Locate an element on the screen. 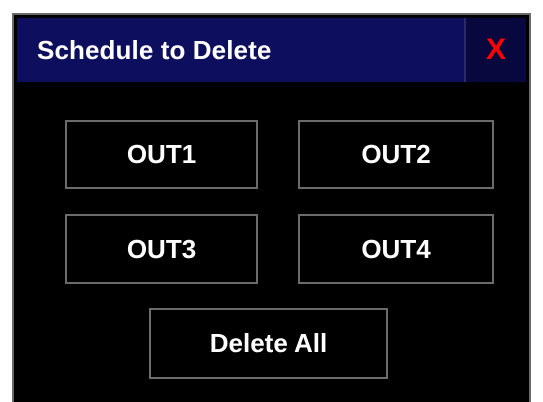 The width and height of the screenshot is (543, 402). out1-button: OUT1 is located at coordinates (161, 154).